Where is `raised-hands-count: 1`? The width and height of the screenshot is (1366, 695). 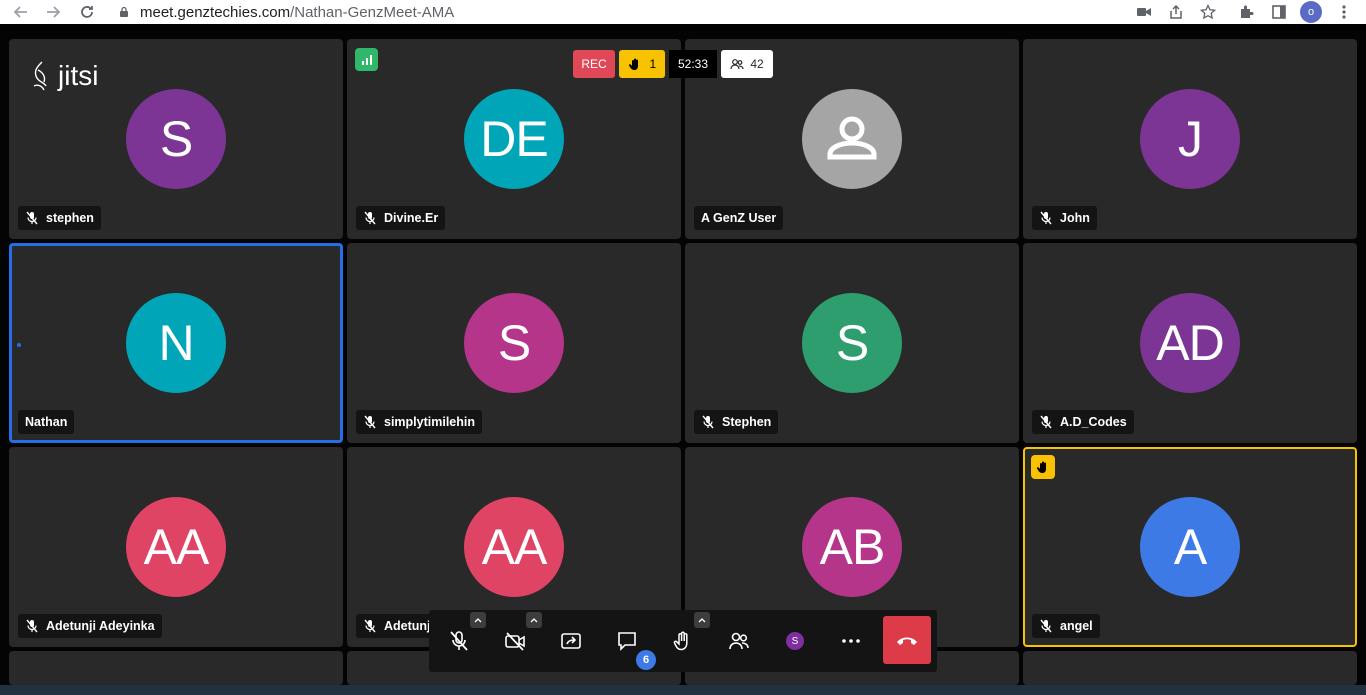 raised-hands-count: 1 is located at coordinates (653, 64).